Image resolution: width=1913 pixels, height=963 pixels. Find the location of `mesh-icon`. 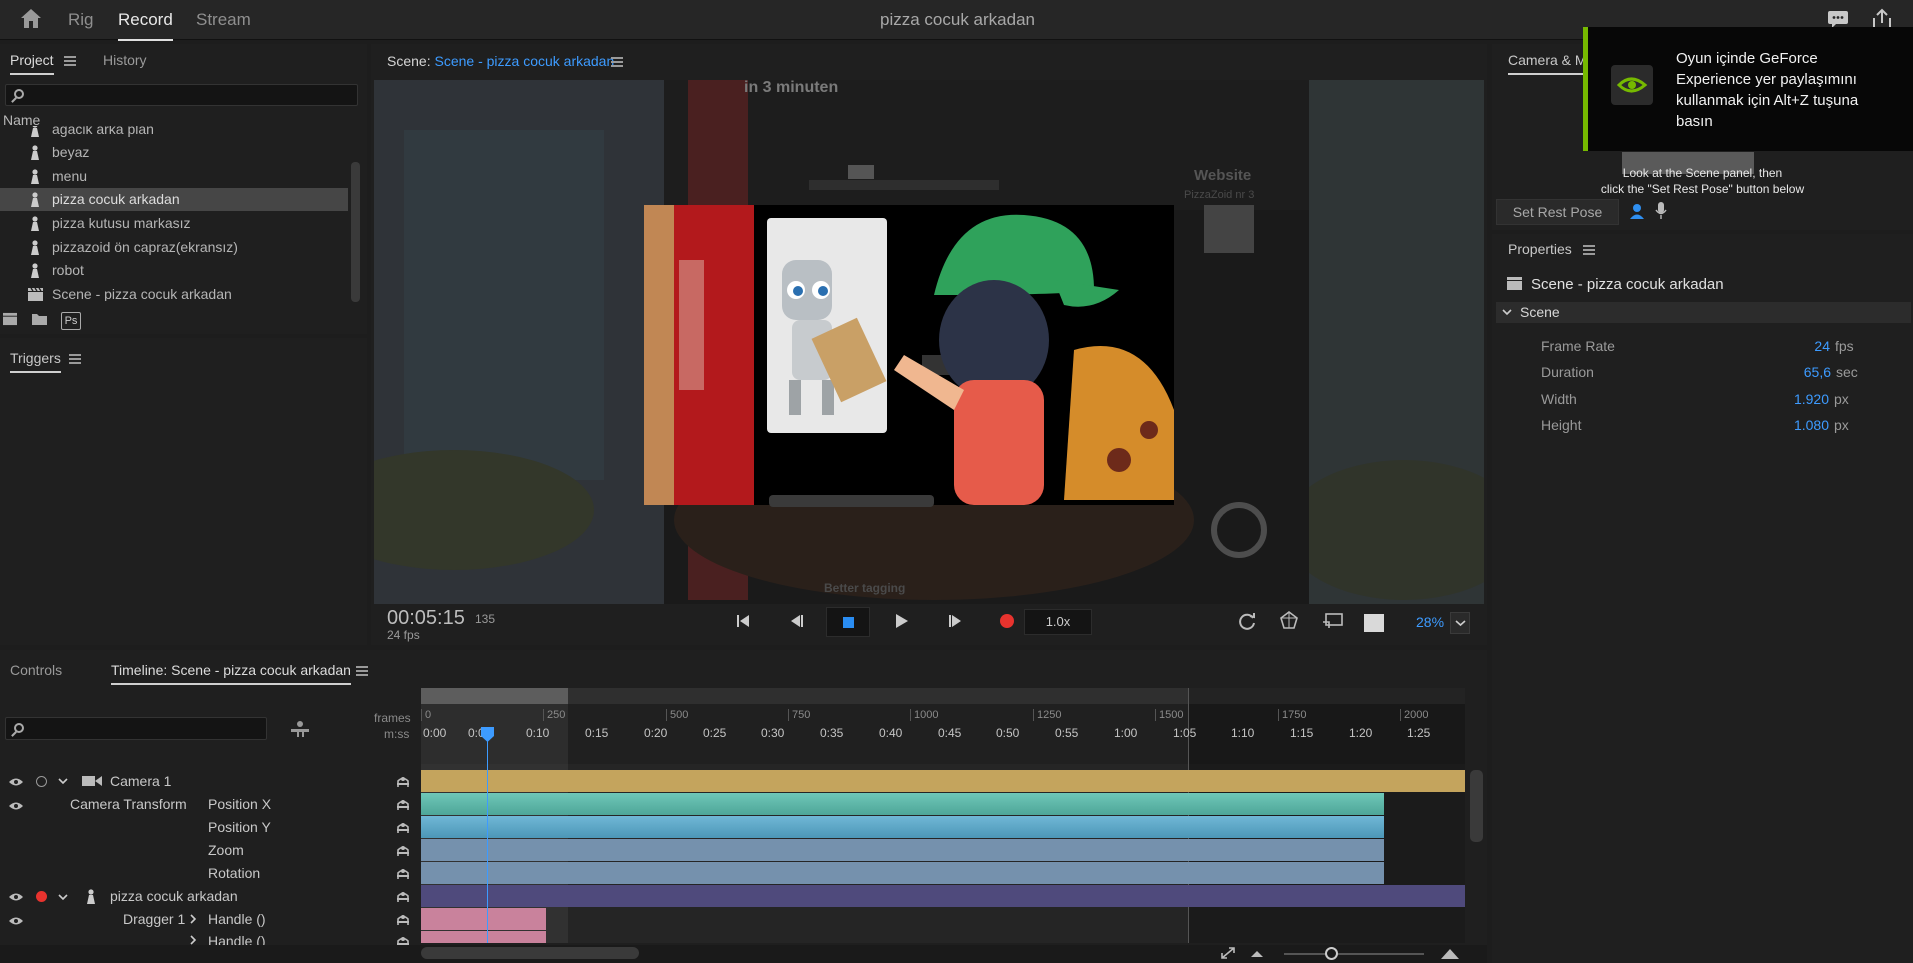

mesh-icon is located at coordinates (1289, 621).